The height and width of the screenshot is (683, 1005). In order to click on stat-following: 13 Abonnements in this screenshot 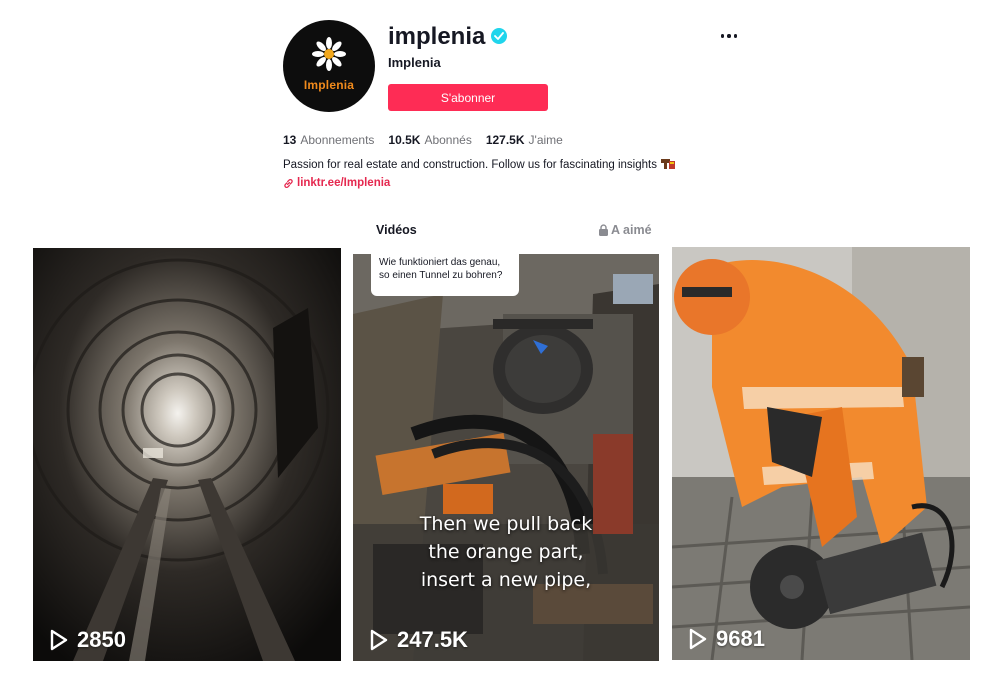, I will do `click(328, 140)`.